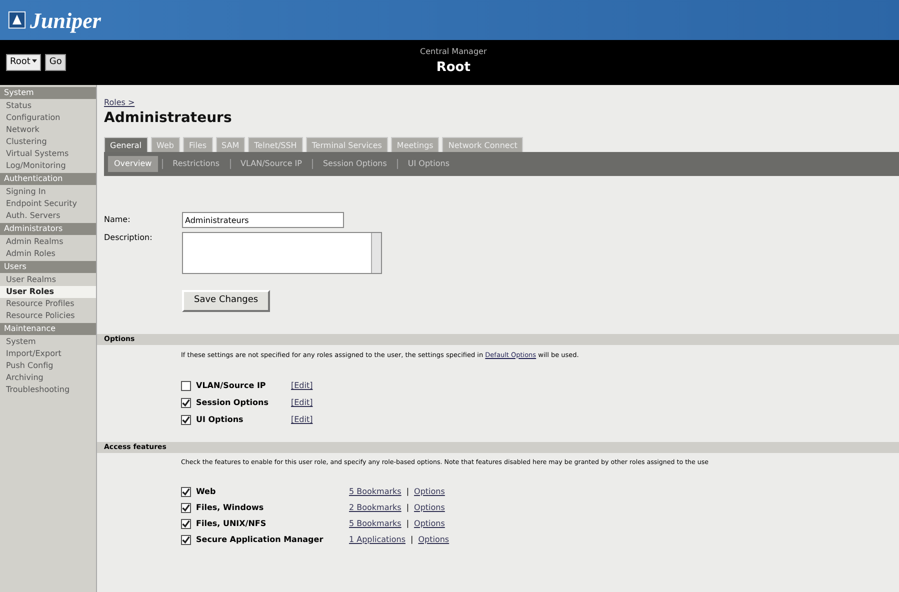 This screenshot has height=592, width=899. I want to click on name-field: Administrateurs, so click(263, 220).